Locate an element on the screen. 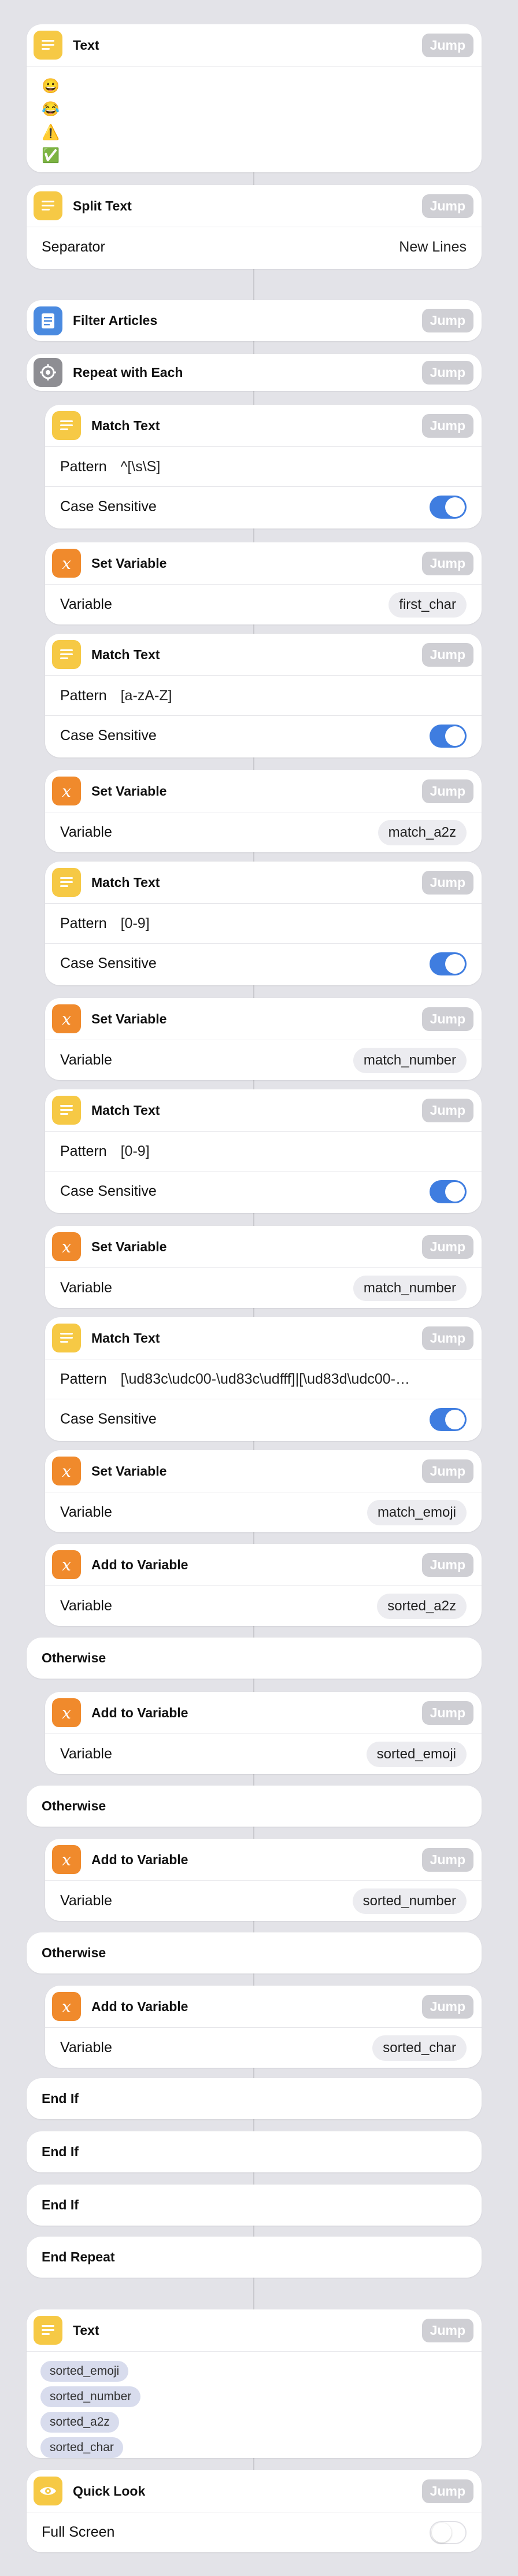 The image size is (518, 2576). quick-look-header: Quick Look Jump is located at coordinates (255, 2491).